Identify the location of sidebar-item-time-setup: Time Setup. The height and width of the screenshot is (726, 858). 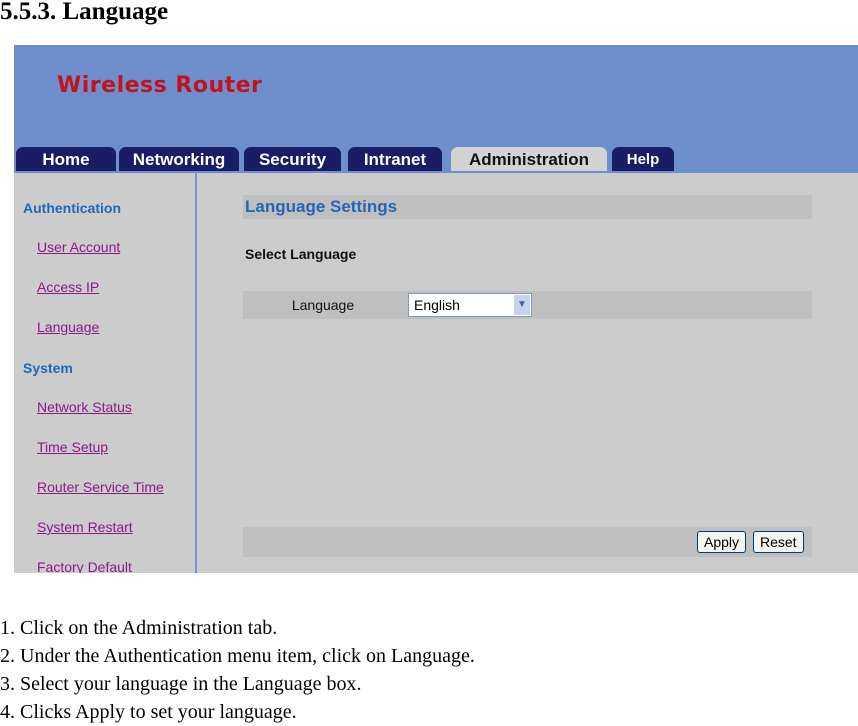
(72, 447).